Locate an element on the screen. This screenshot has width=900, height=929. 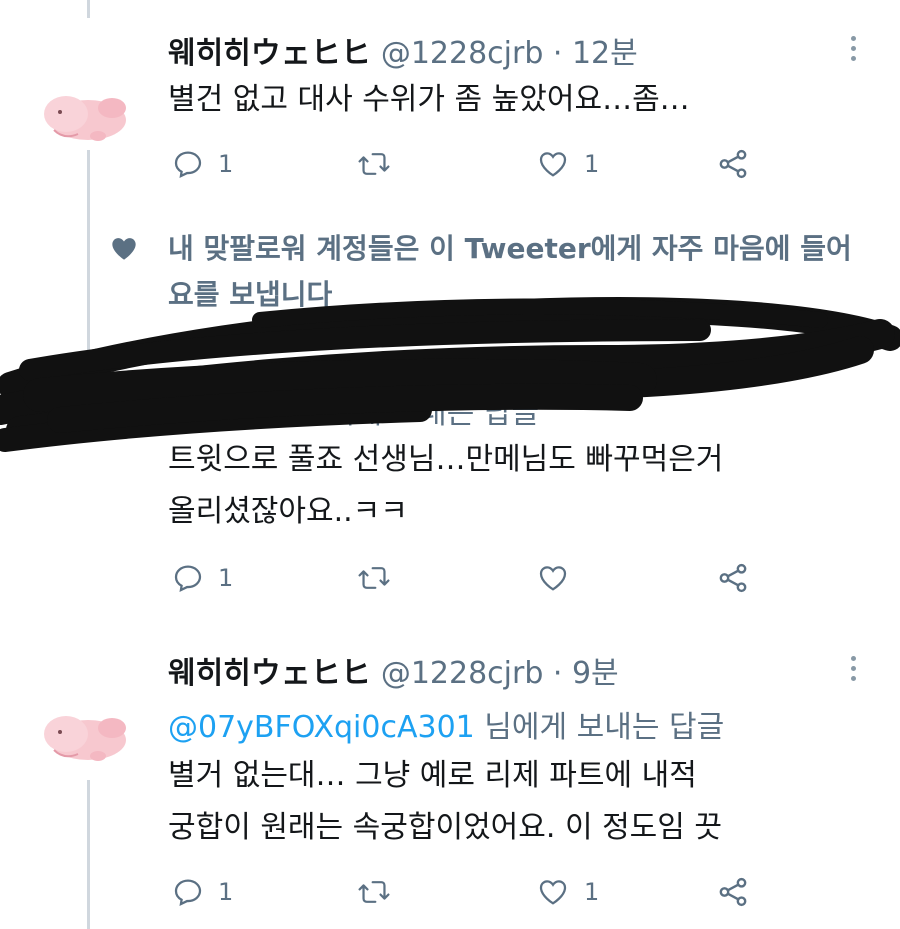
handle-time: @1228cjrb · 9분 is located at coordinates (499, 673).